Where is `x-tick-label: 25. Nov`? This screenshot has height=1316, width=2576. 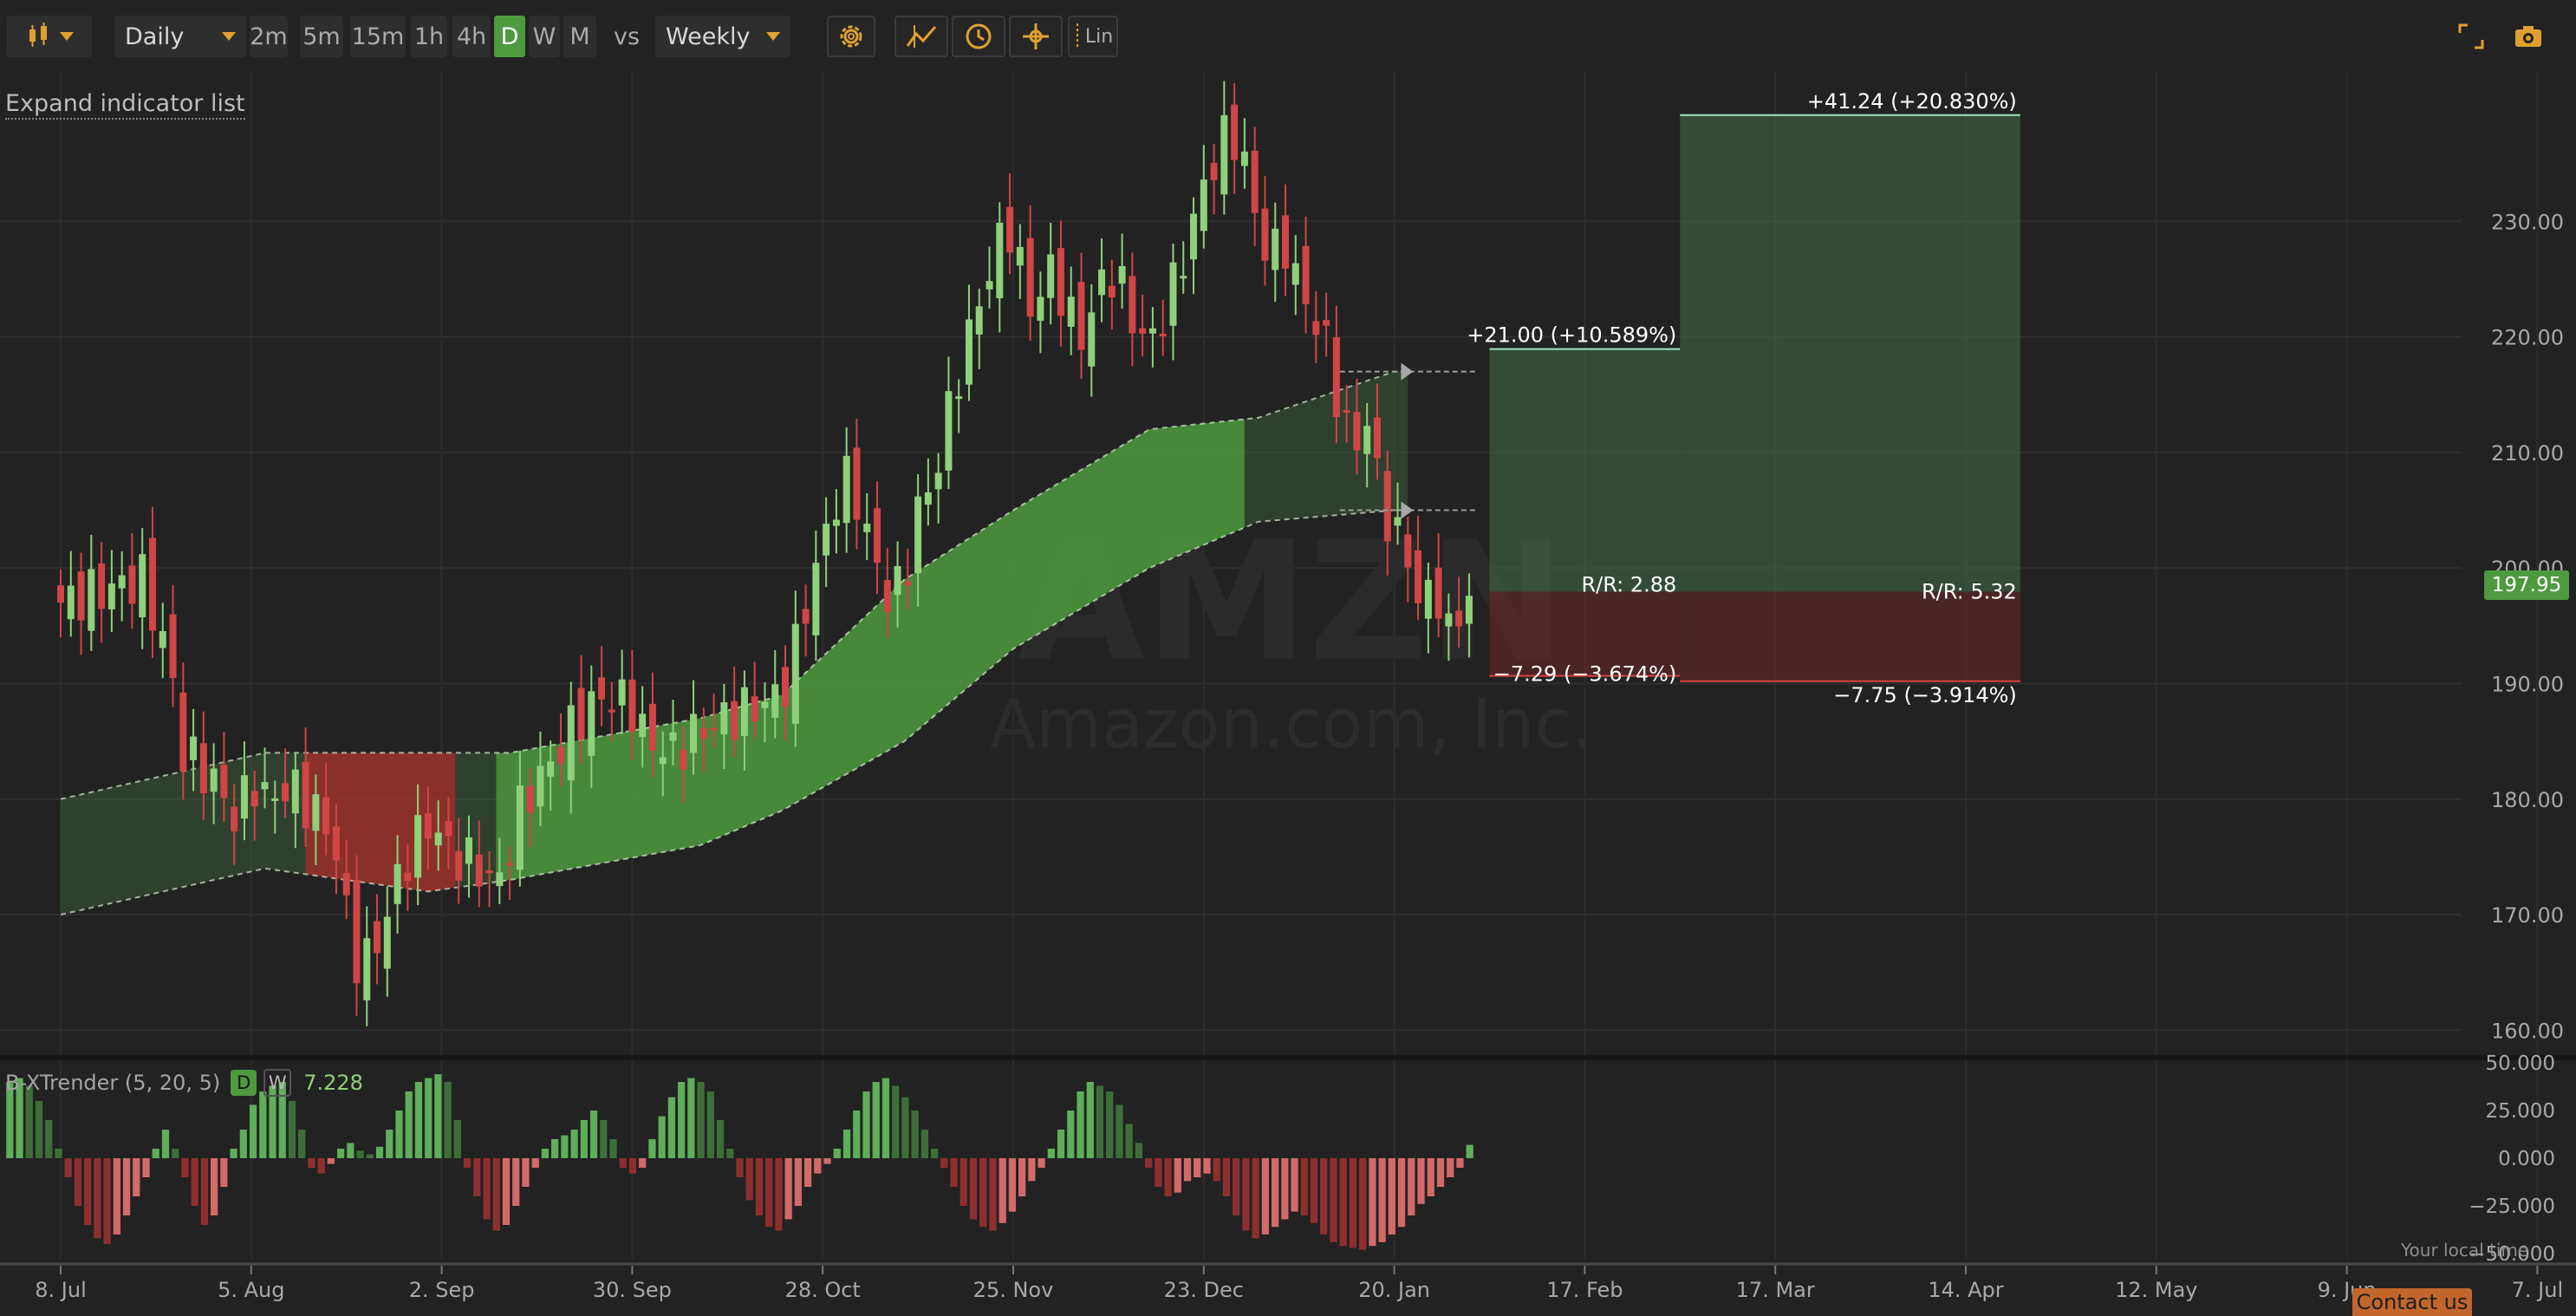 x-tick-label: 25. Nov is located at coordinates (1013, 1290).